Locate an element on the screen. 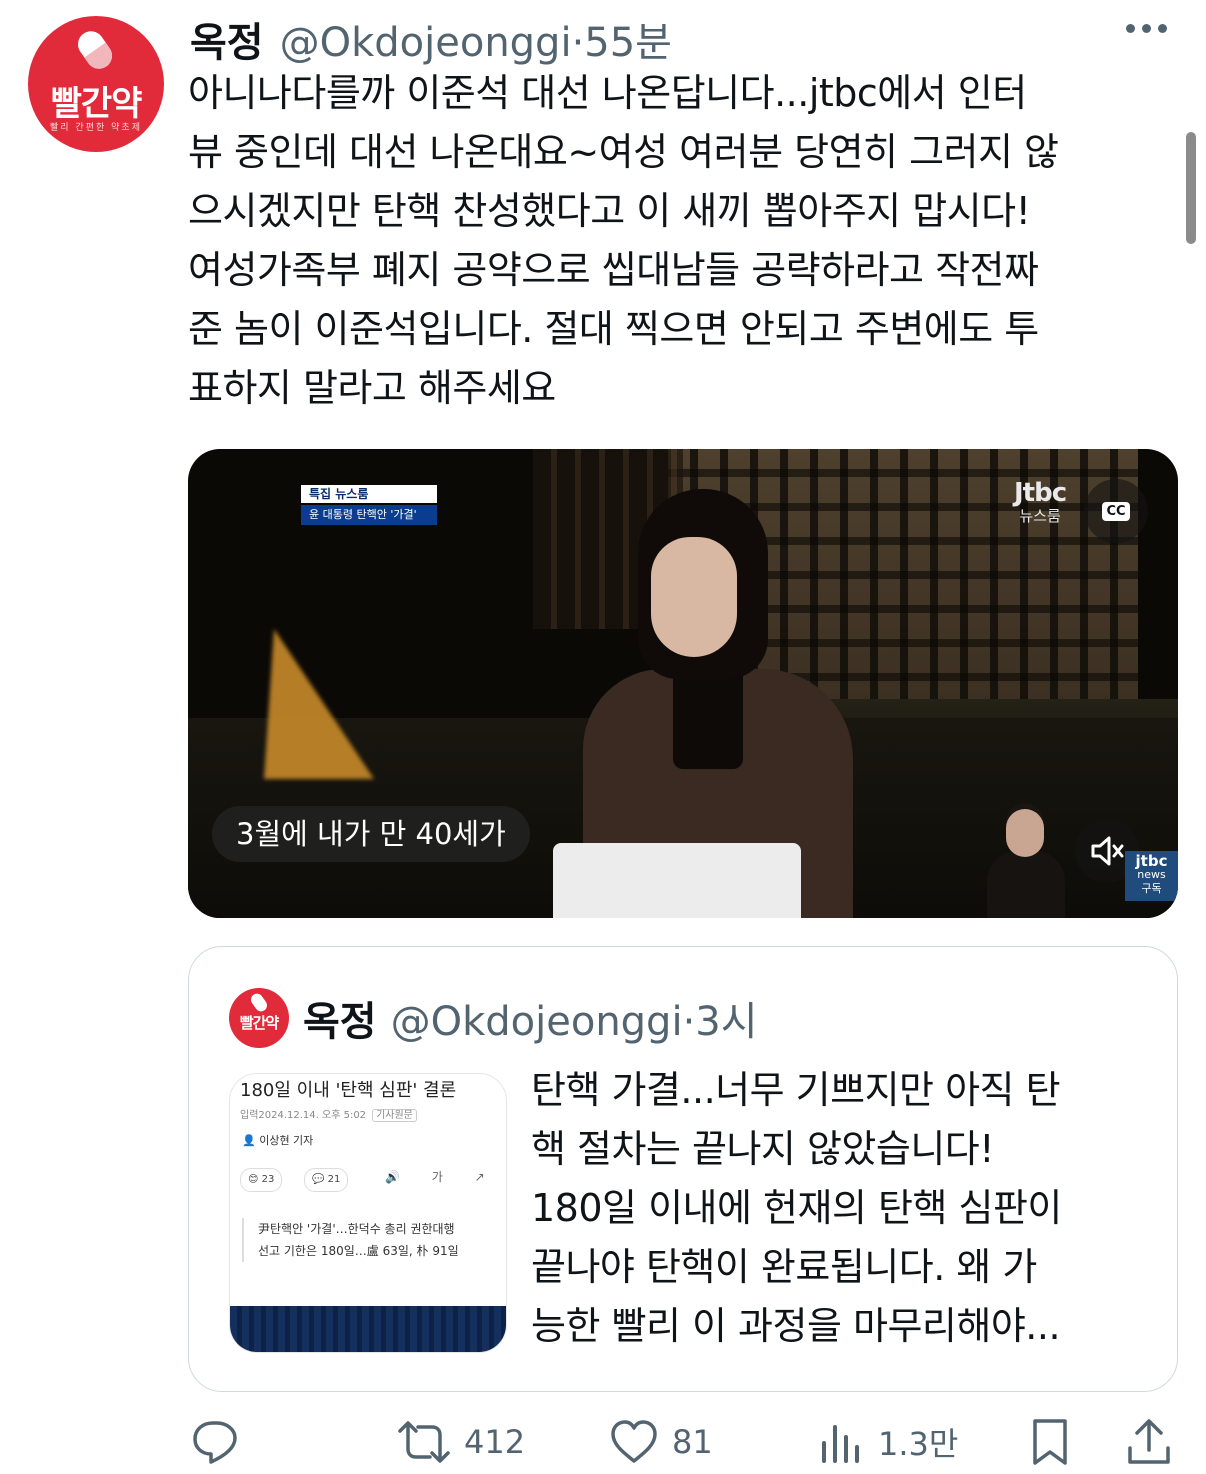 The width and height of the screenshot is (1206, 1474). avatar-brand: 빨간약 is located at coordinates (96, 104).